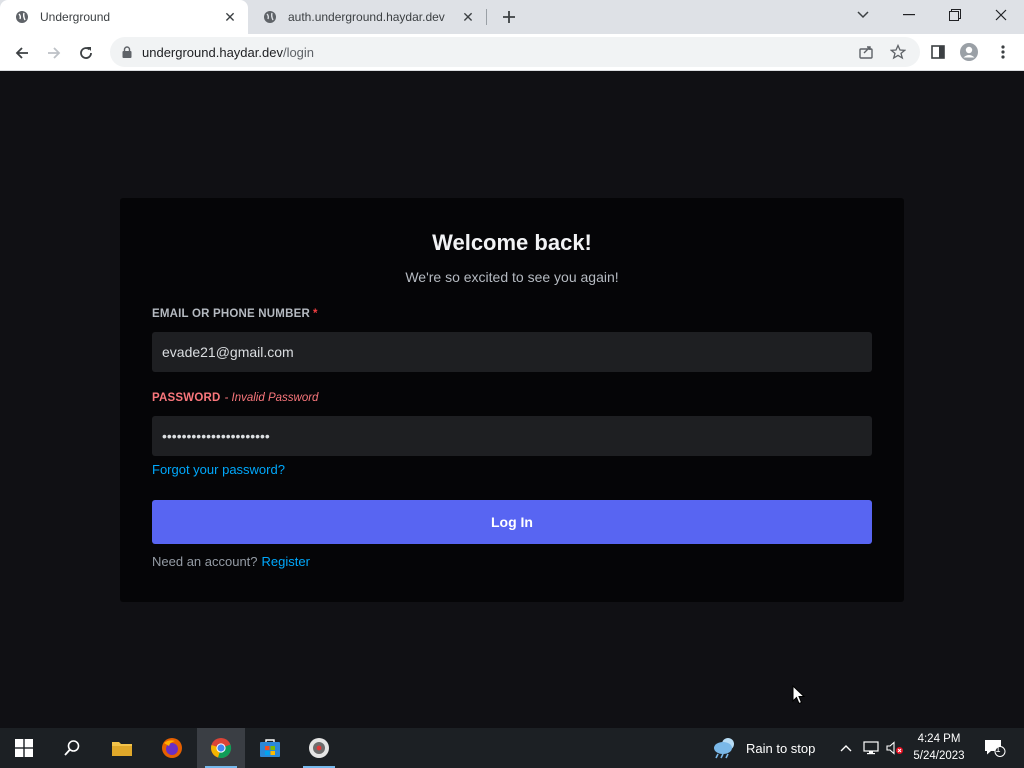  What do you see at coordinates (122, 748) in the screenshot?
I see `file-explorer-icon` at bounding box center [122, 748].